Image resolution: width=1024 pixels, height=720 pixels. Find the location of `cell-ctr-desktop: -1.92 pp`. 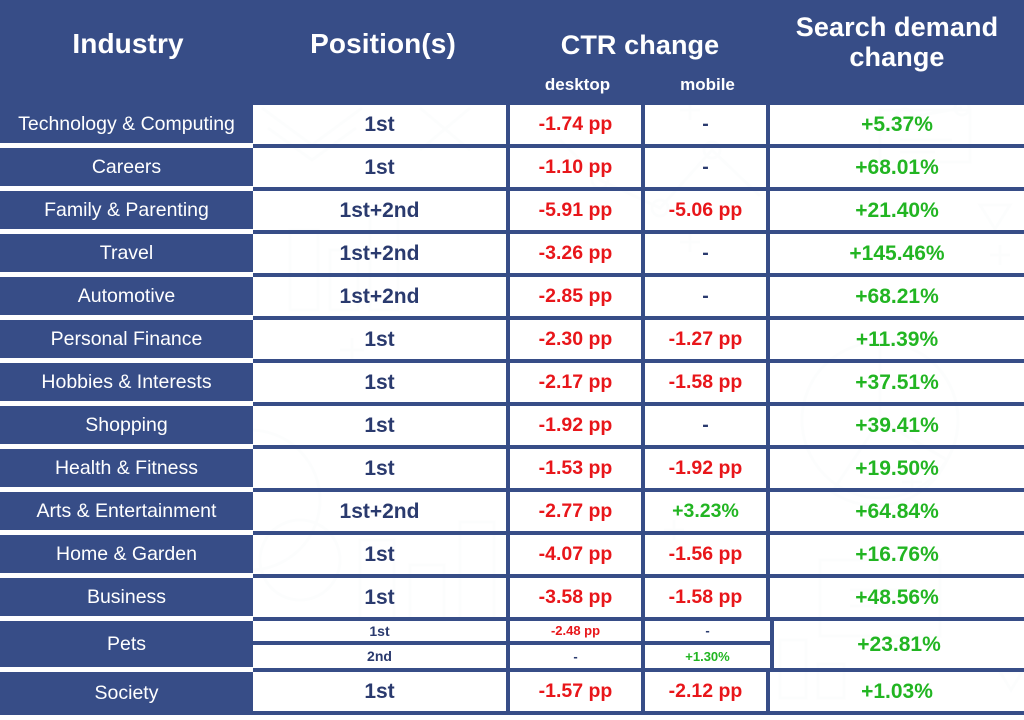

cell-ctr-desktop: -1.92 pp is located at coordinates (577, 425).